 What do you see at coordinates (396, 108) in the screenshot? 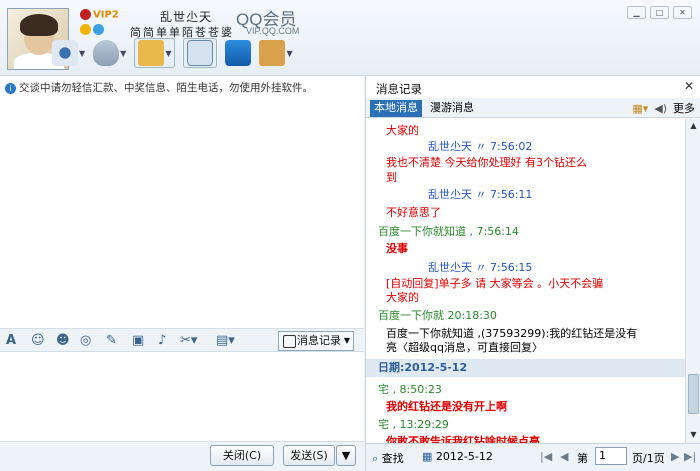
I see `tab-local: 本地消息` at bounding box center [396, 108].